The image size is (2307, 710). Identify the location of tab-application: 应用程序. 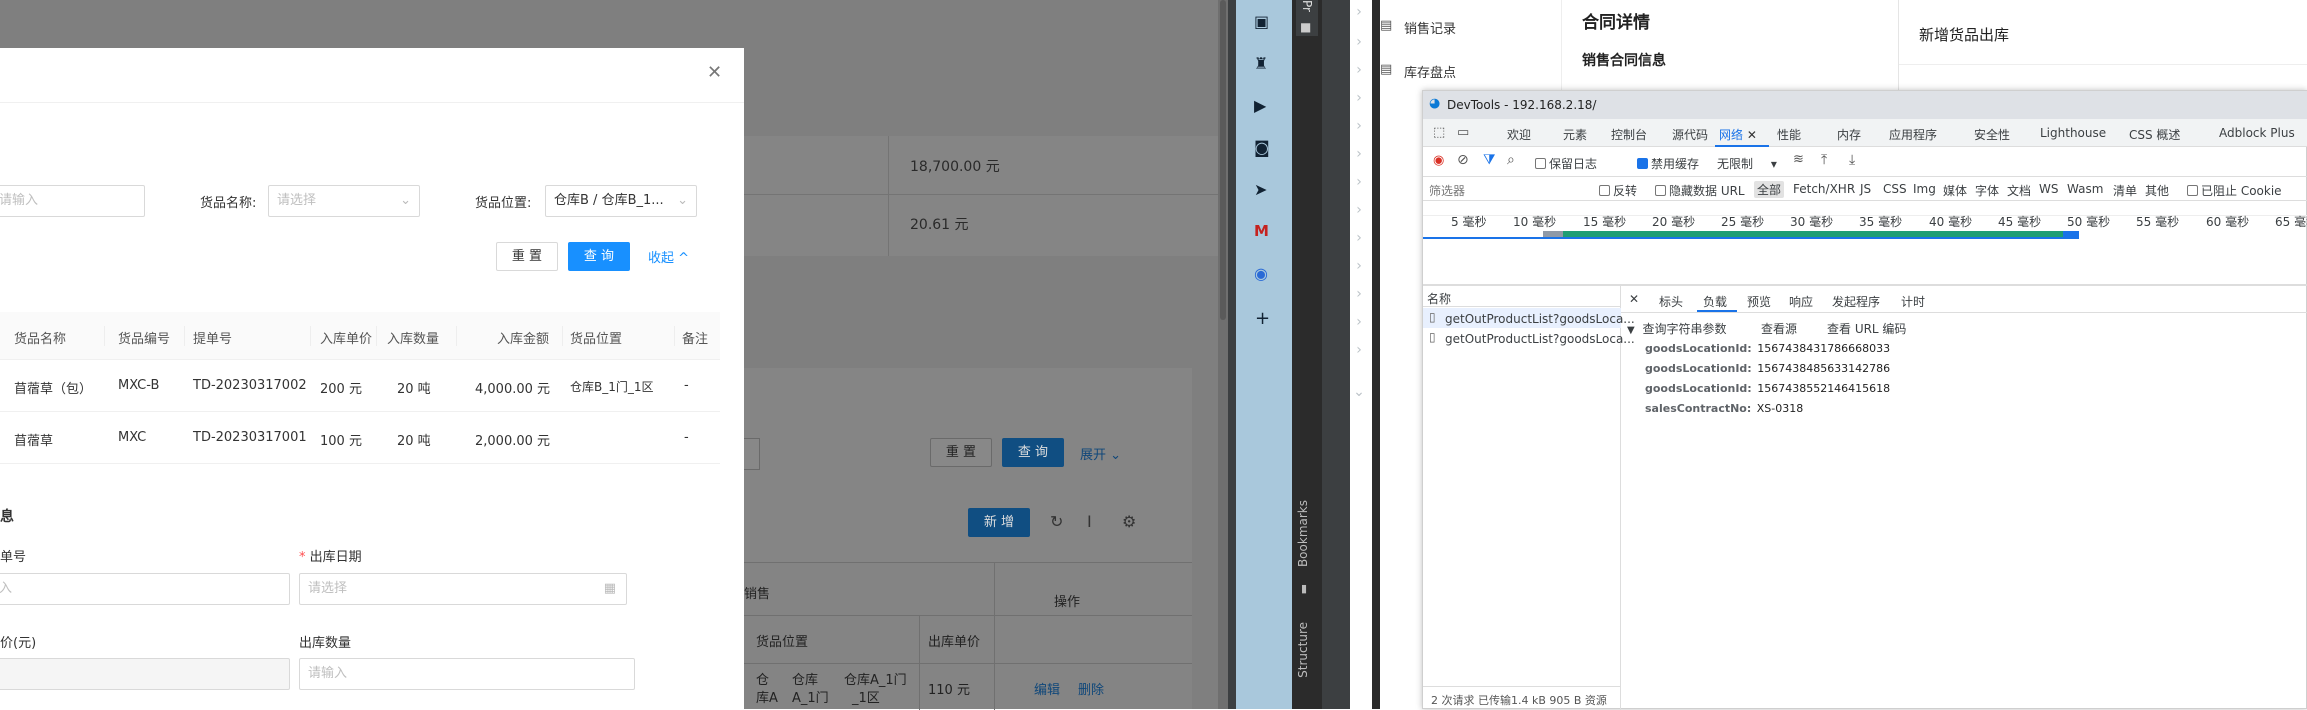
(1913, 134).